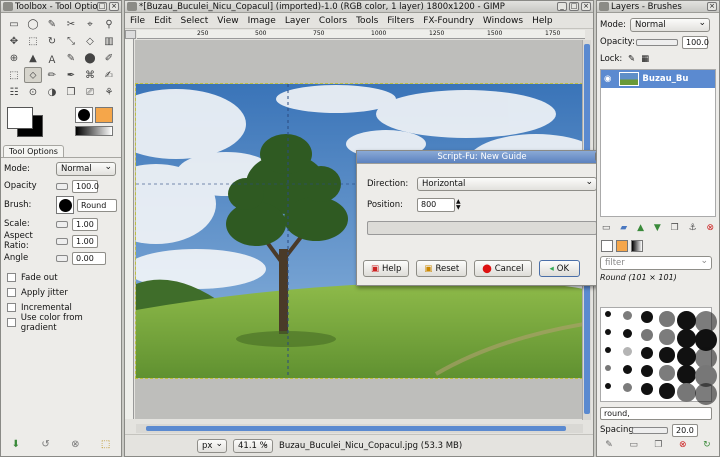 The width and height of the screenshot is (720, 457). What do you see at coordinates (62, 224) in the screenshot?
I see `scale-slider` at bounding box center [62, 224].